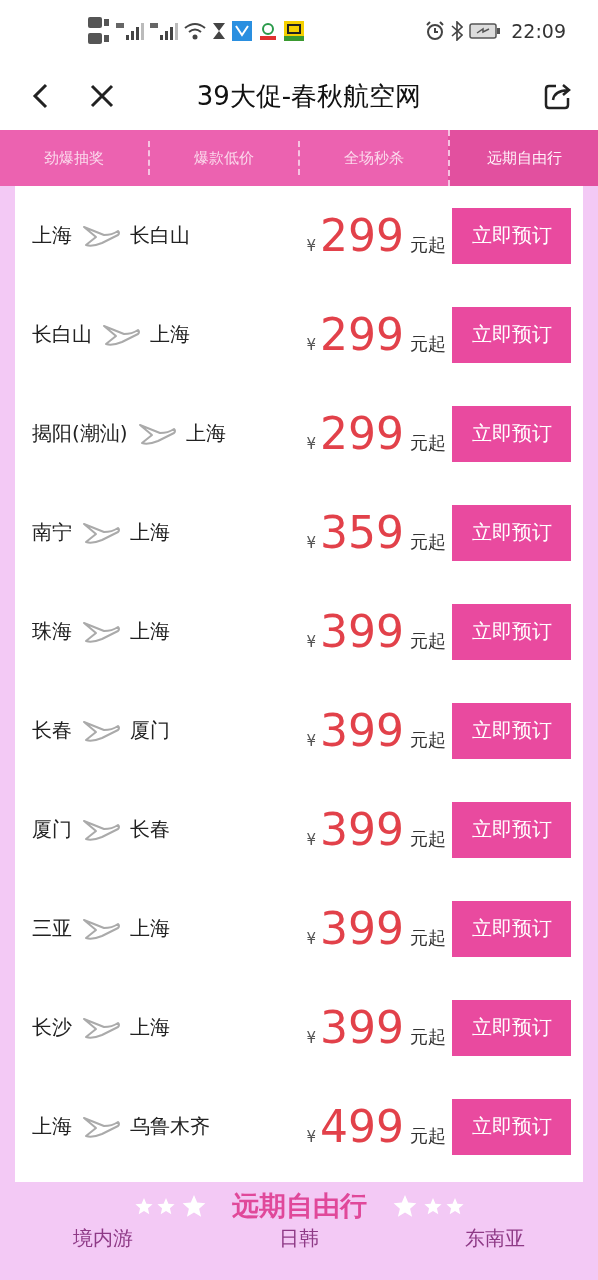  Describe the element at coordinates (435, 31) in the screenshot. I see `alarm-icon` at that location.